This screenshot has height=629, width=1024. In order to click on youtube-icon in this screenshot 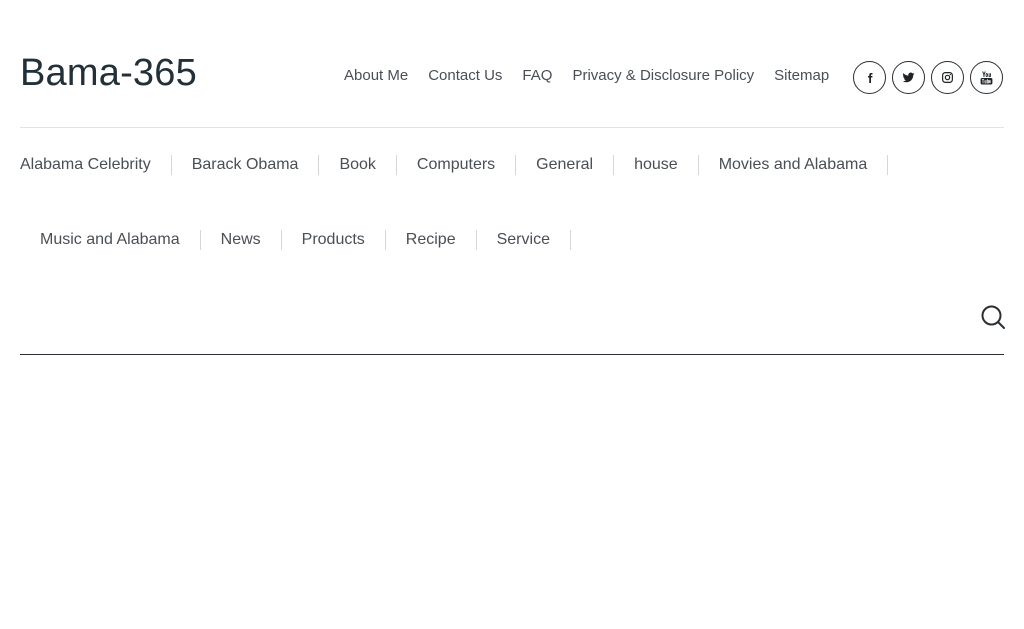, I will do `click(986, 77)`.